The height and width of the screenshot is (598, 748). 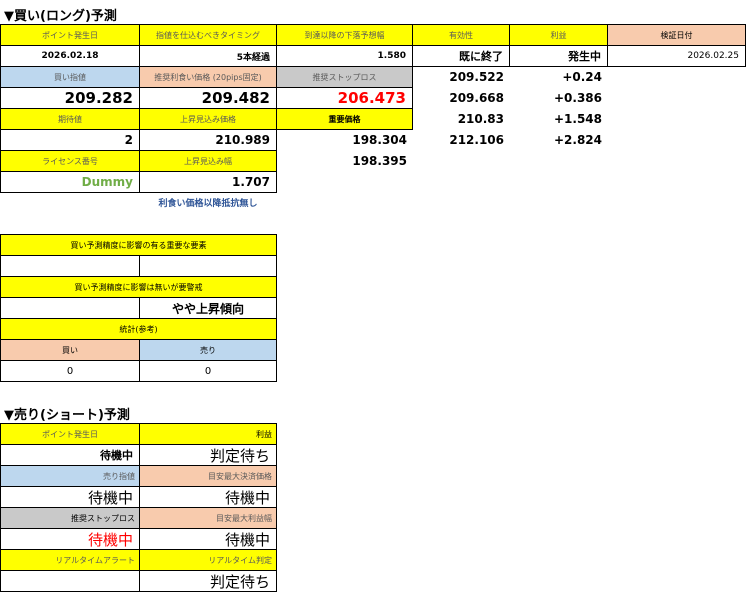 I want to click on header-validity: 有効性, so click(x=461, y=35).